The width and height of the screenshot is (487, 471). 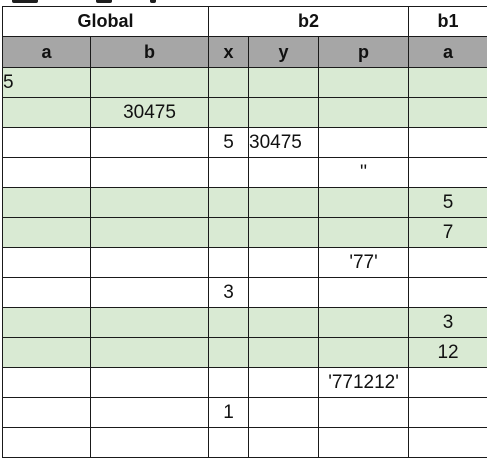 What do you see at coordinates (364, 172) in the screenshot?
I see `cell-b2-p: ''` at bounding box center [364, 172].